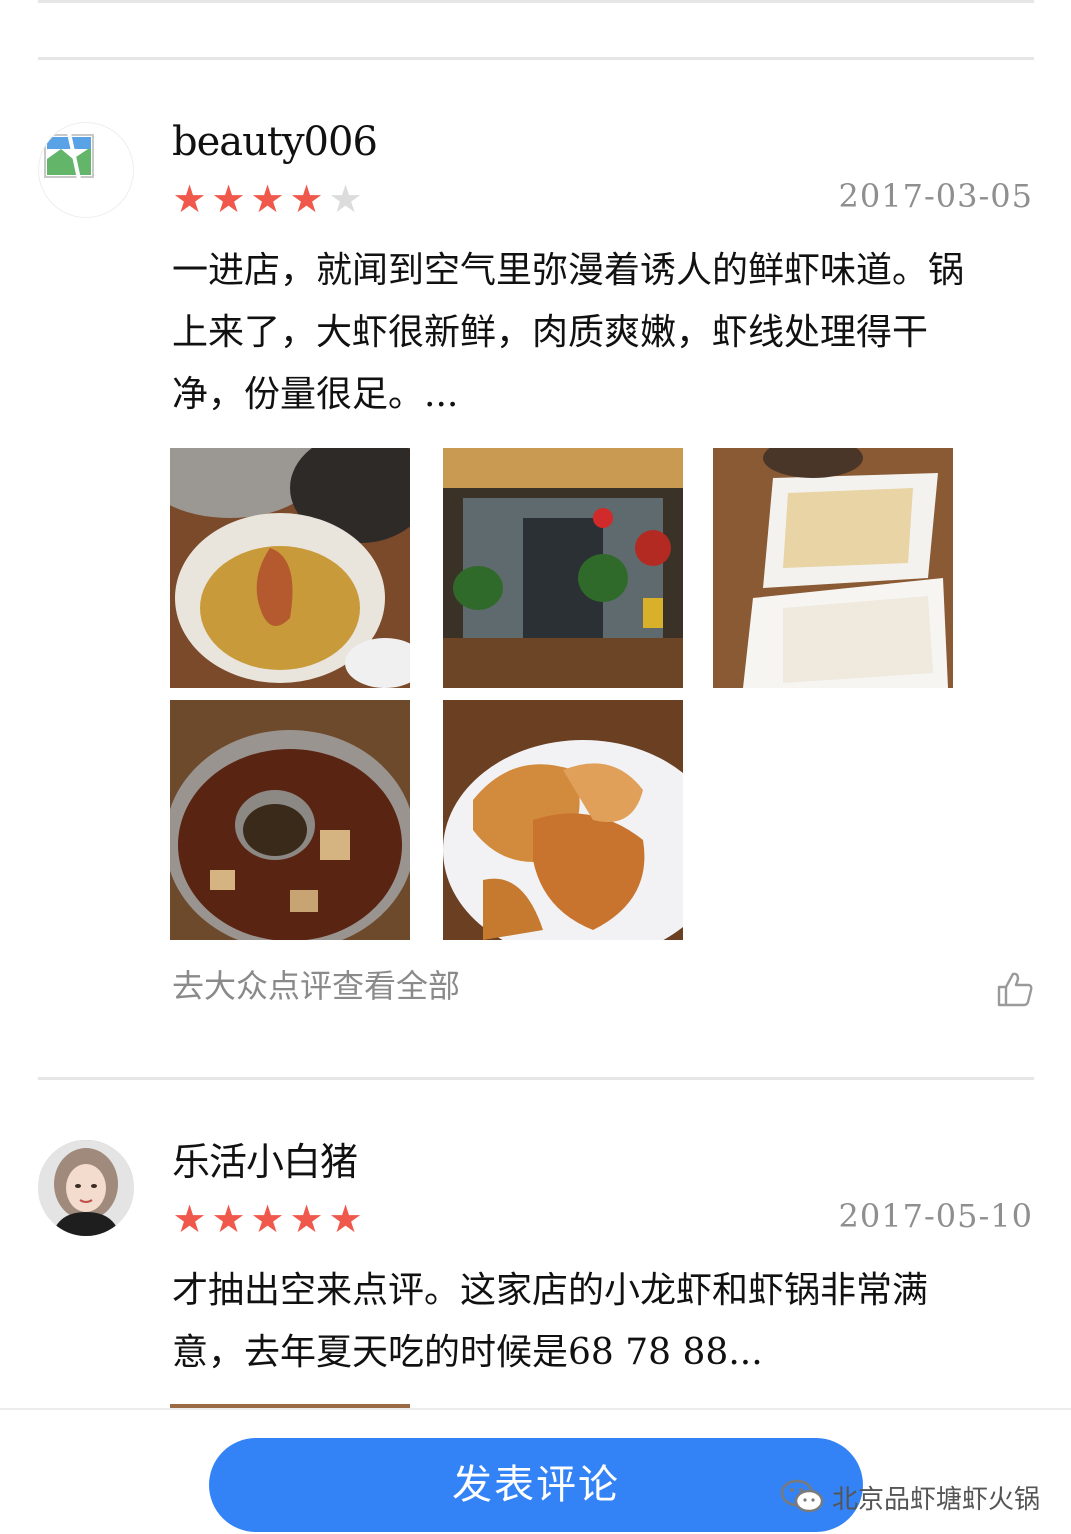 The width and height of the screenshot is (1071, 1534). What do you see at coordinates (550, 332) in the screenshot?
I see `review-text-line: 上来了，大虾很新鲜，肉质爽嫩，虾线处理得干` at bounding box center [550, 332].